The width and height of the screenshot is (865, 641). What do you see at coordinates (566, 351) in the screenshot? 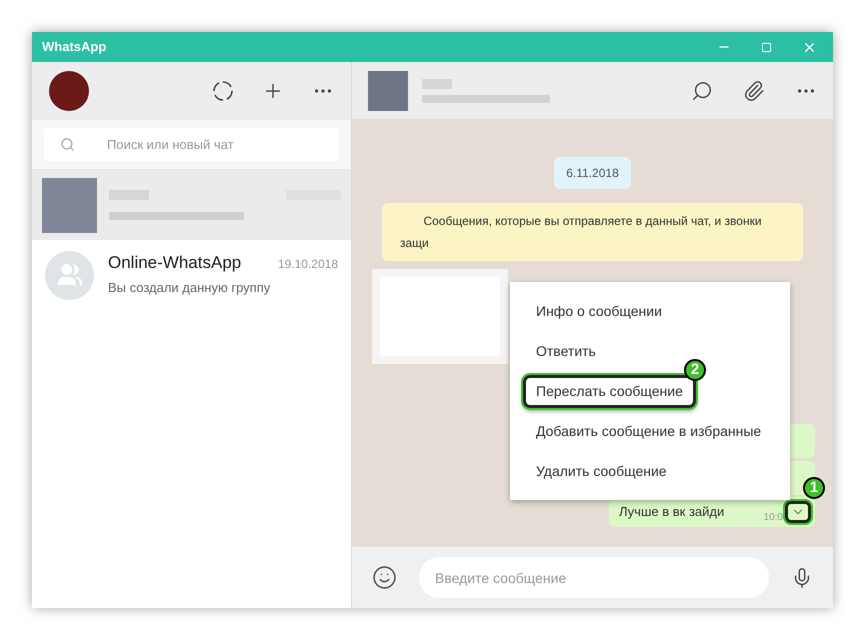
I see `menu-item: Ответить` at bounding box center [566, 351].